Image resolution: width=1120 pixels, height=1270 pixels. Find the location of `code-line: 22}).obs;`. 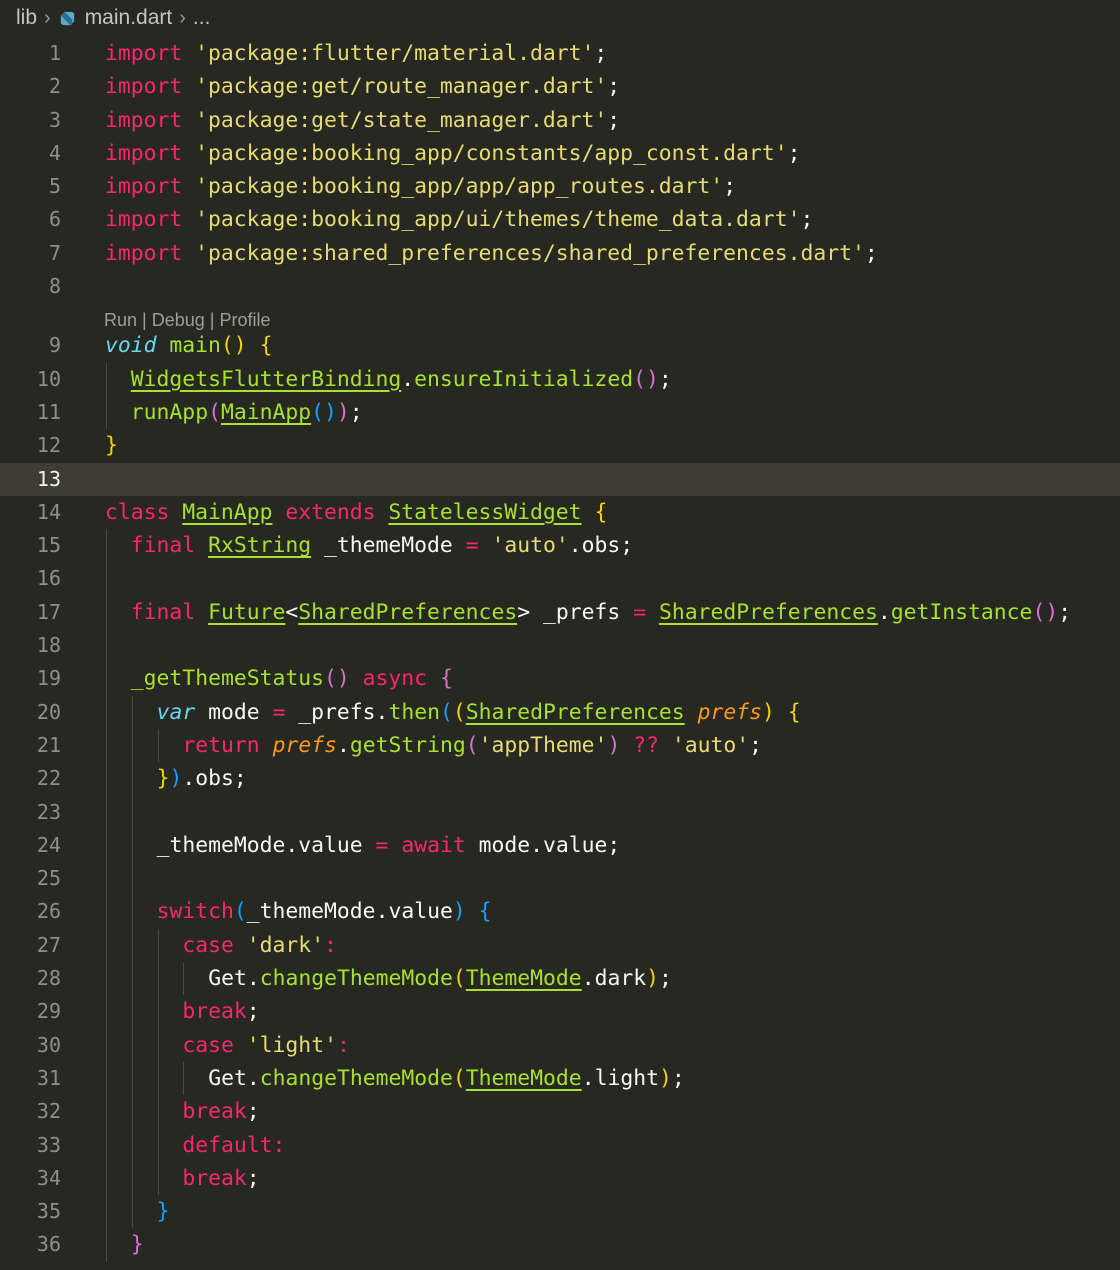

code-line: 22}).obs; is located at coordinates (560, 779).